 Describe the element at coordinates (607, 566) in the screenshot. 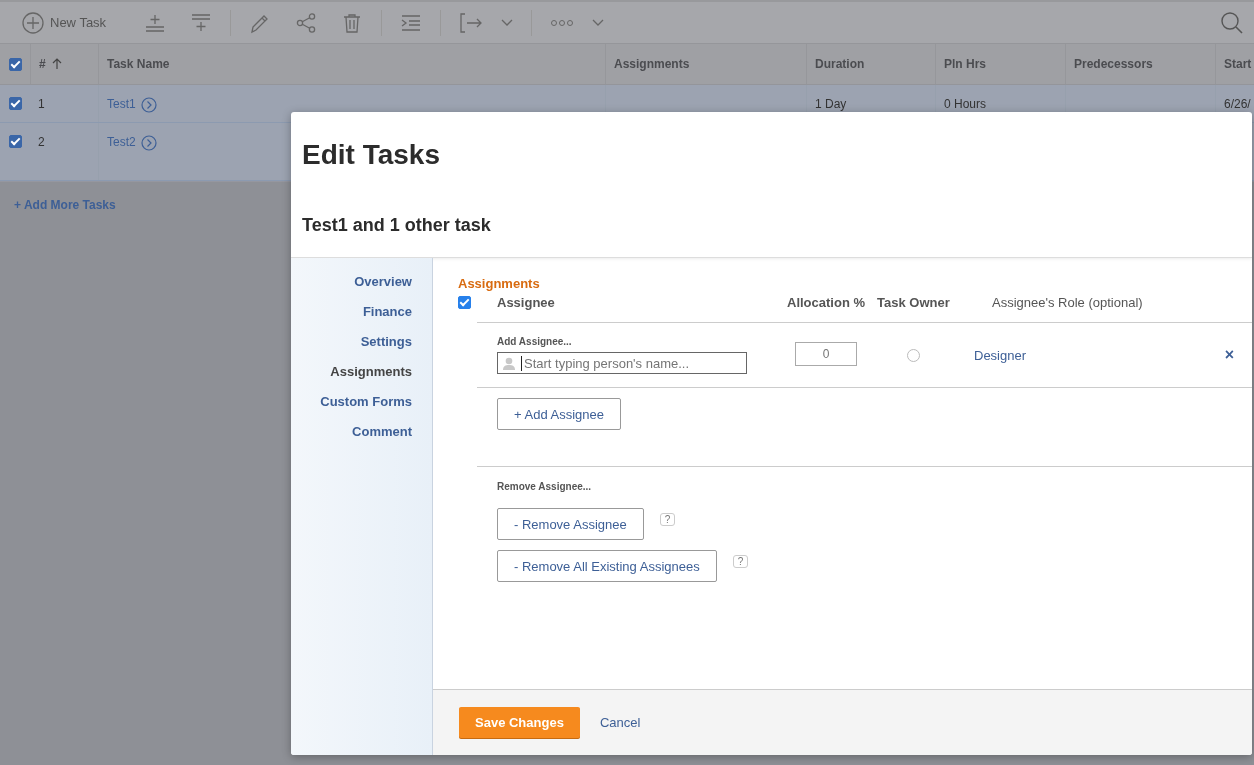

I see `remove-assignee-button: - Remove All Existing Assignees` at that location.